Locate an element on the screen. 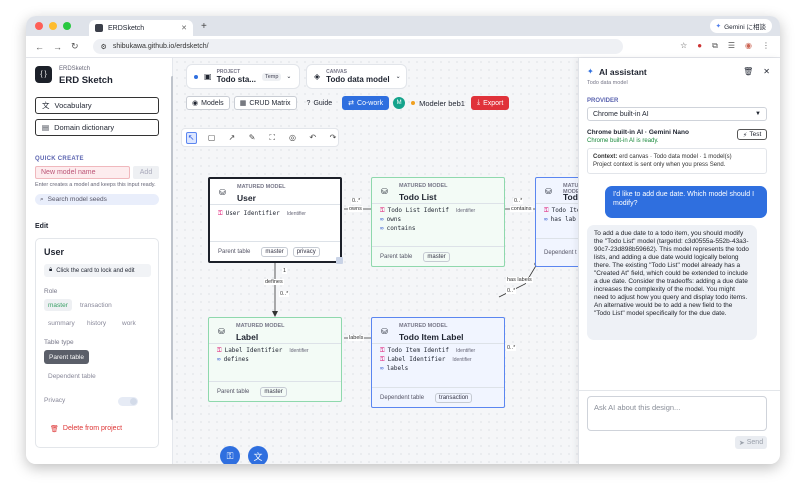  site-info-icon: ⚙ is located at coordinates (104, 47).